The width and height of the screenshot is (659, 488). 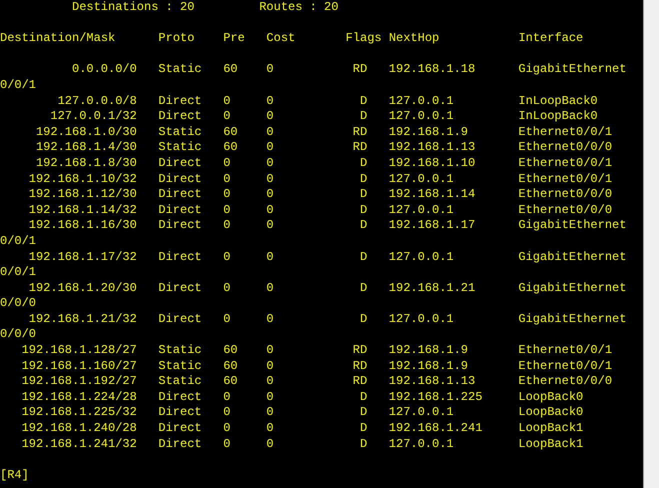 What do you see at coordinates (96, 102) in the screenshot?
I see `table-cell-text: 127.0.0.0/8` at bounding box center [96, 102].